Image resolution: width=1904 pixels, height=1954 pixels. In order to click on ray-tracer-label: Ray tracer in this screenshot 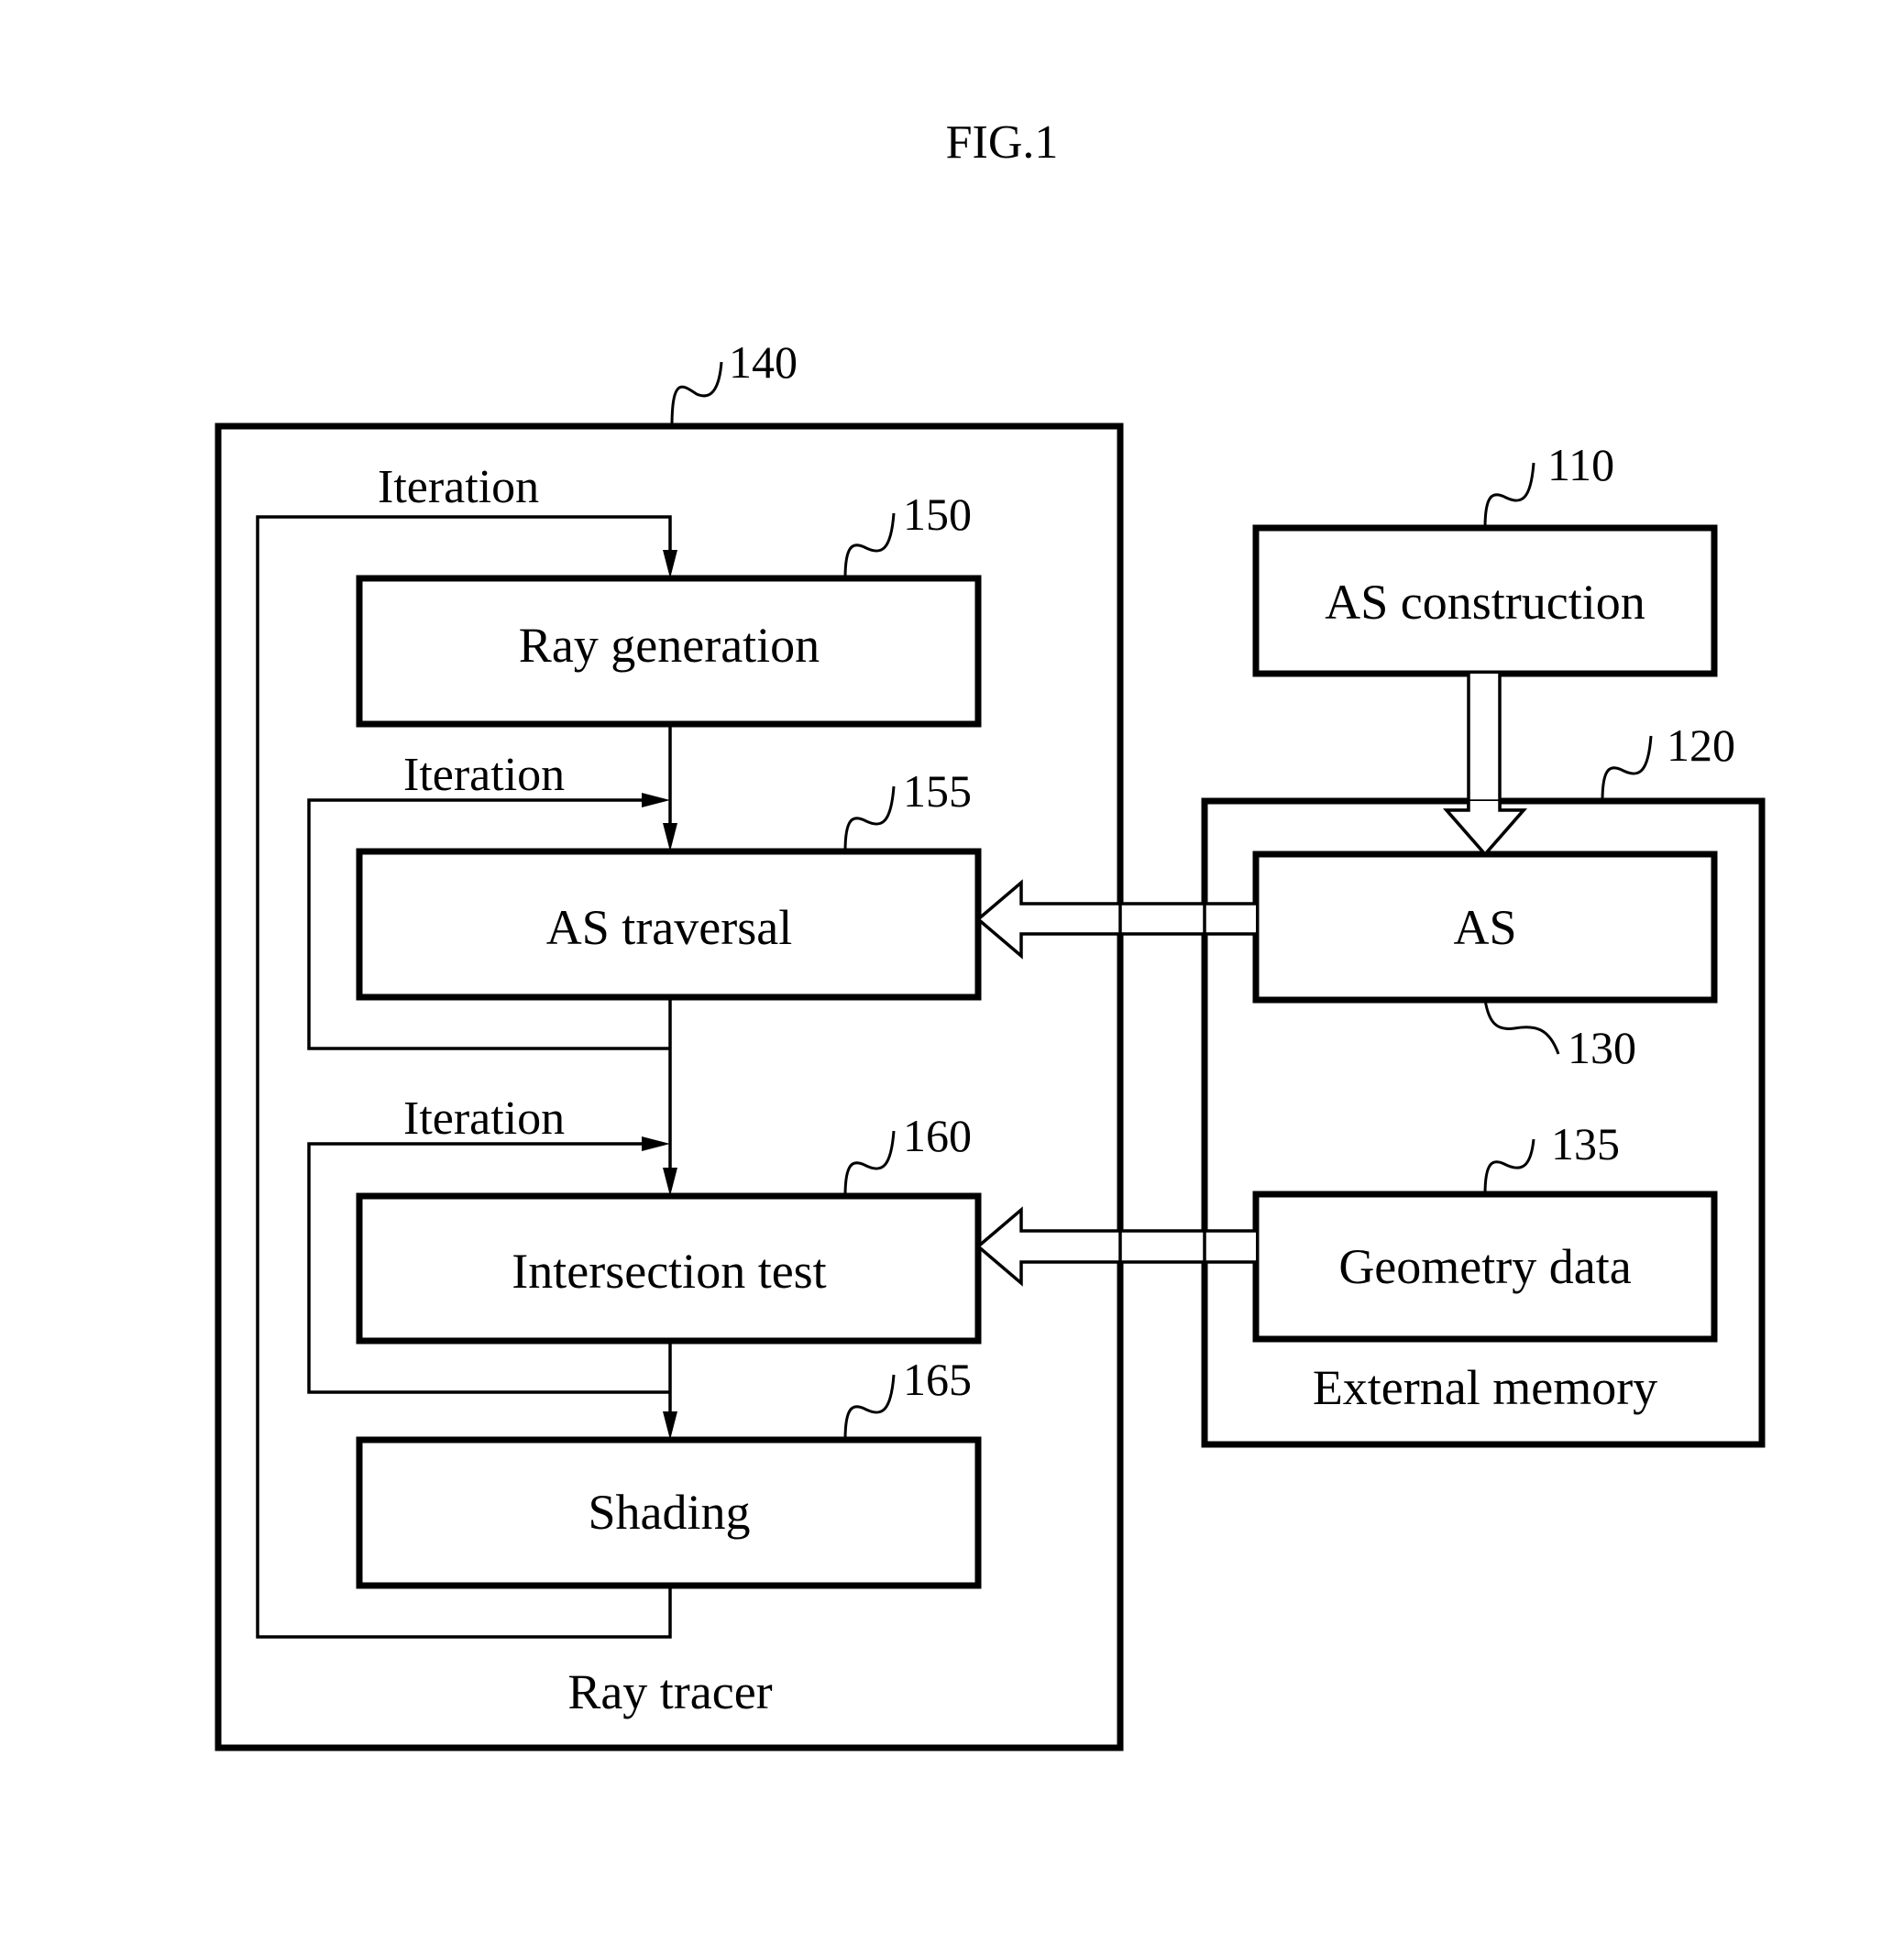, I will do `click(669, 1691)`.